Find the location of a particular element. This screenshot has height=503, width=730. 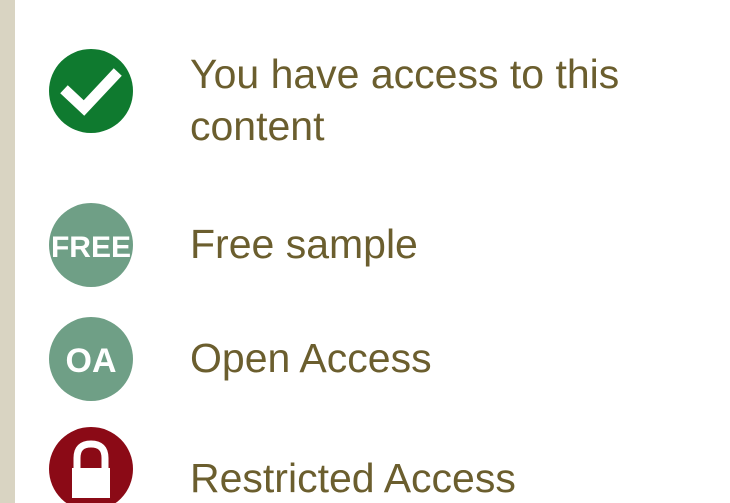

open-access-badge-text: OA is located at coordinates (91, 361).